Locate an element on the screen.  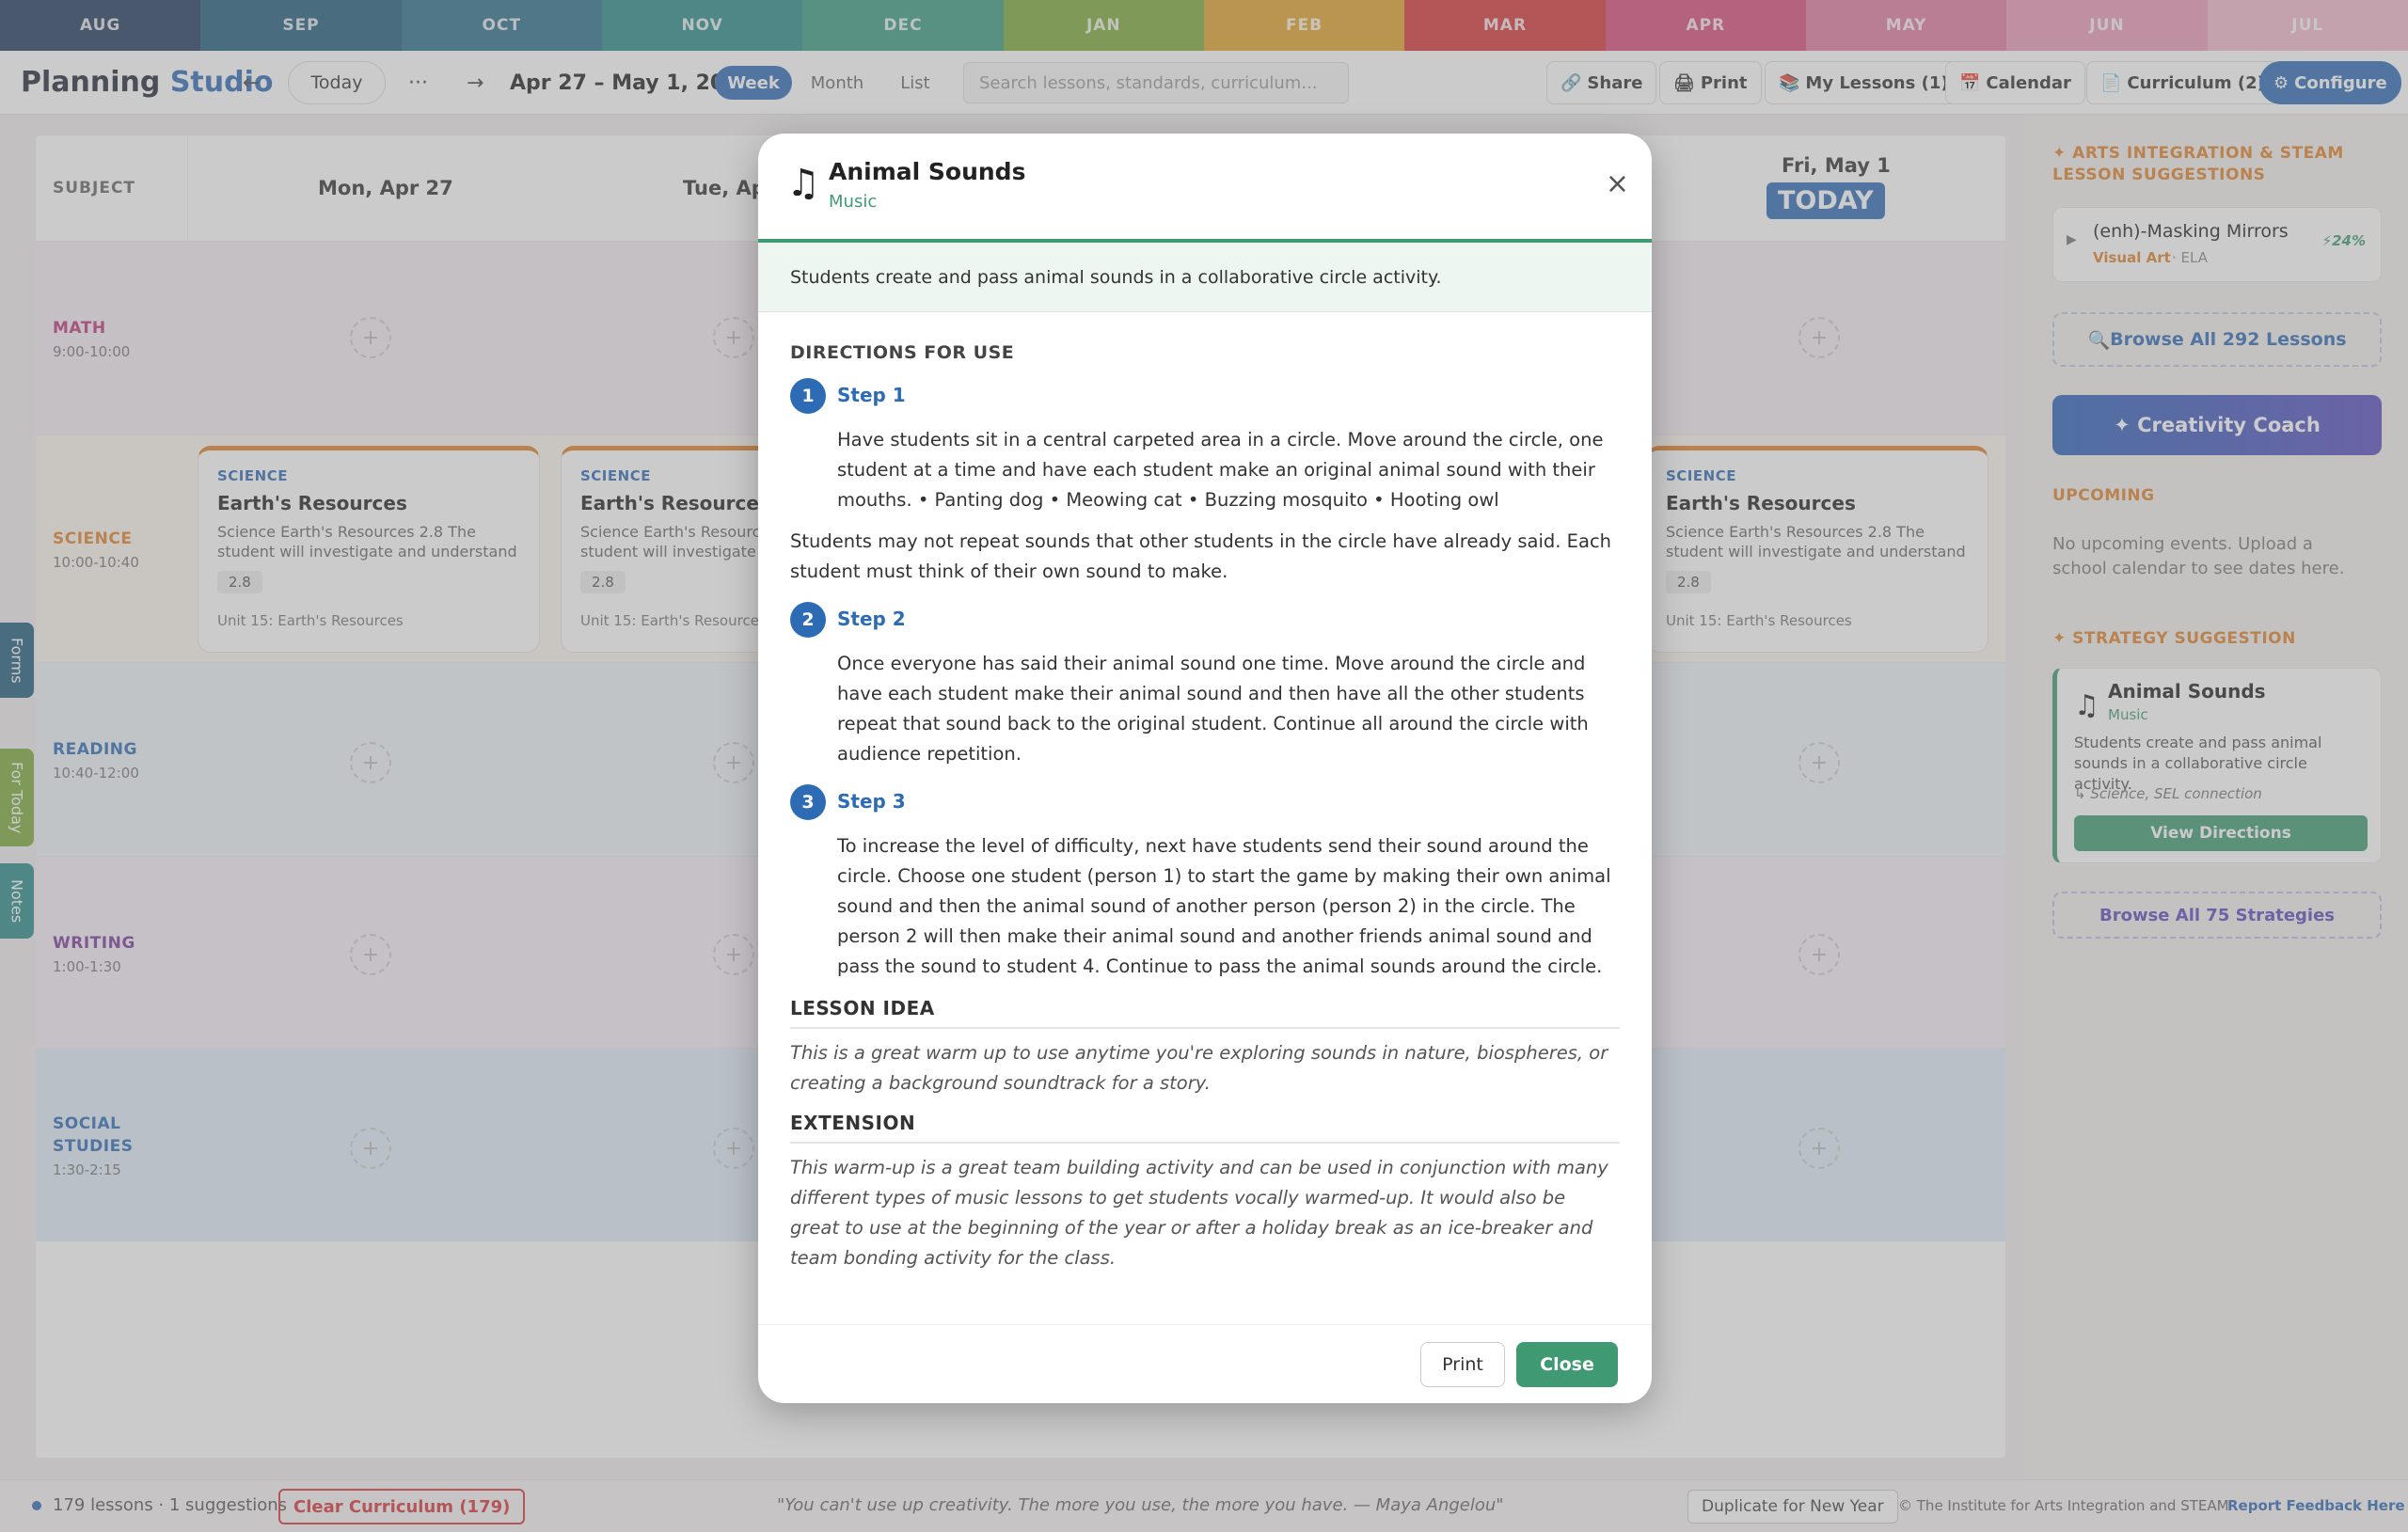
step-3: 3 Step 3 is located at coordinates (1205, 802).